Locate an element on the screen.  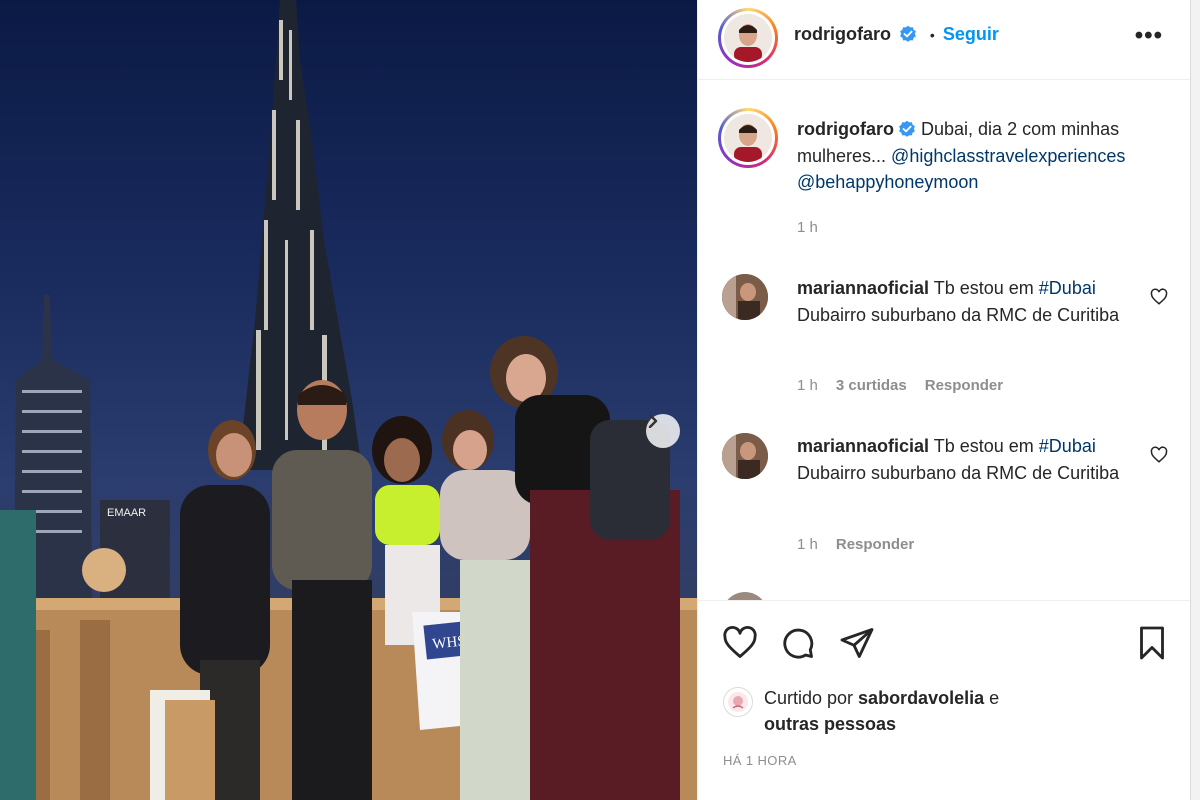
post-header: rodrigofaro • Seguir ••• is located at coordinates (944, 40).